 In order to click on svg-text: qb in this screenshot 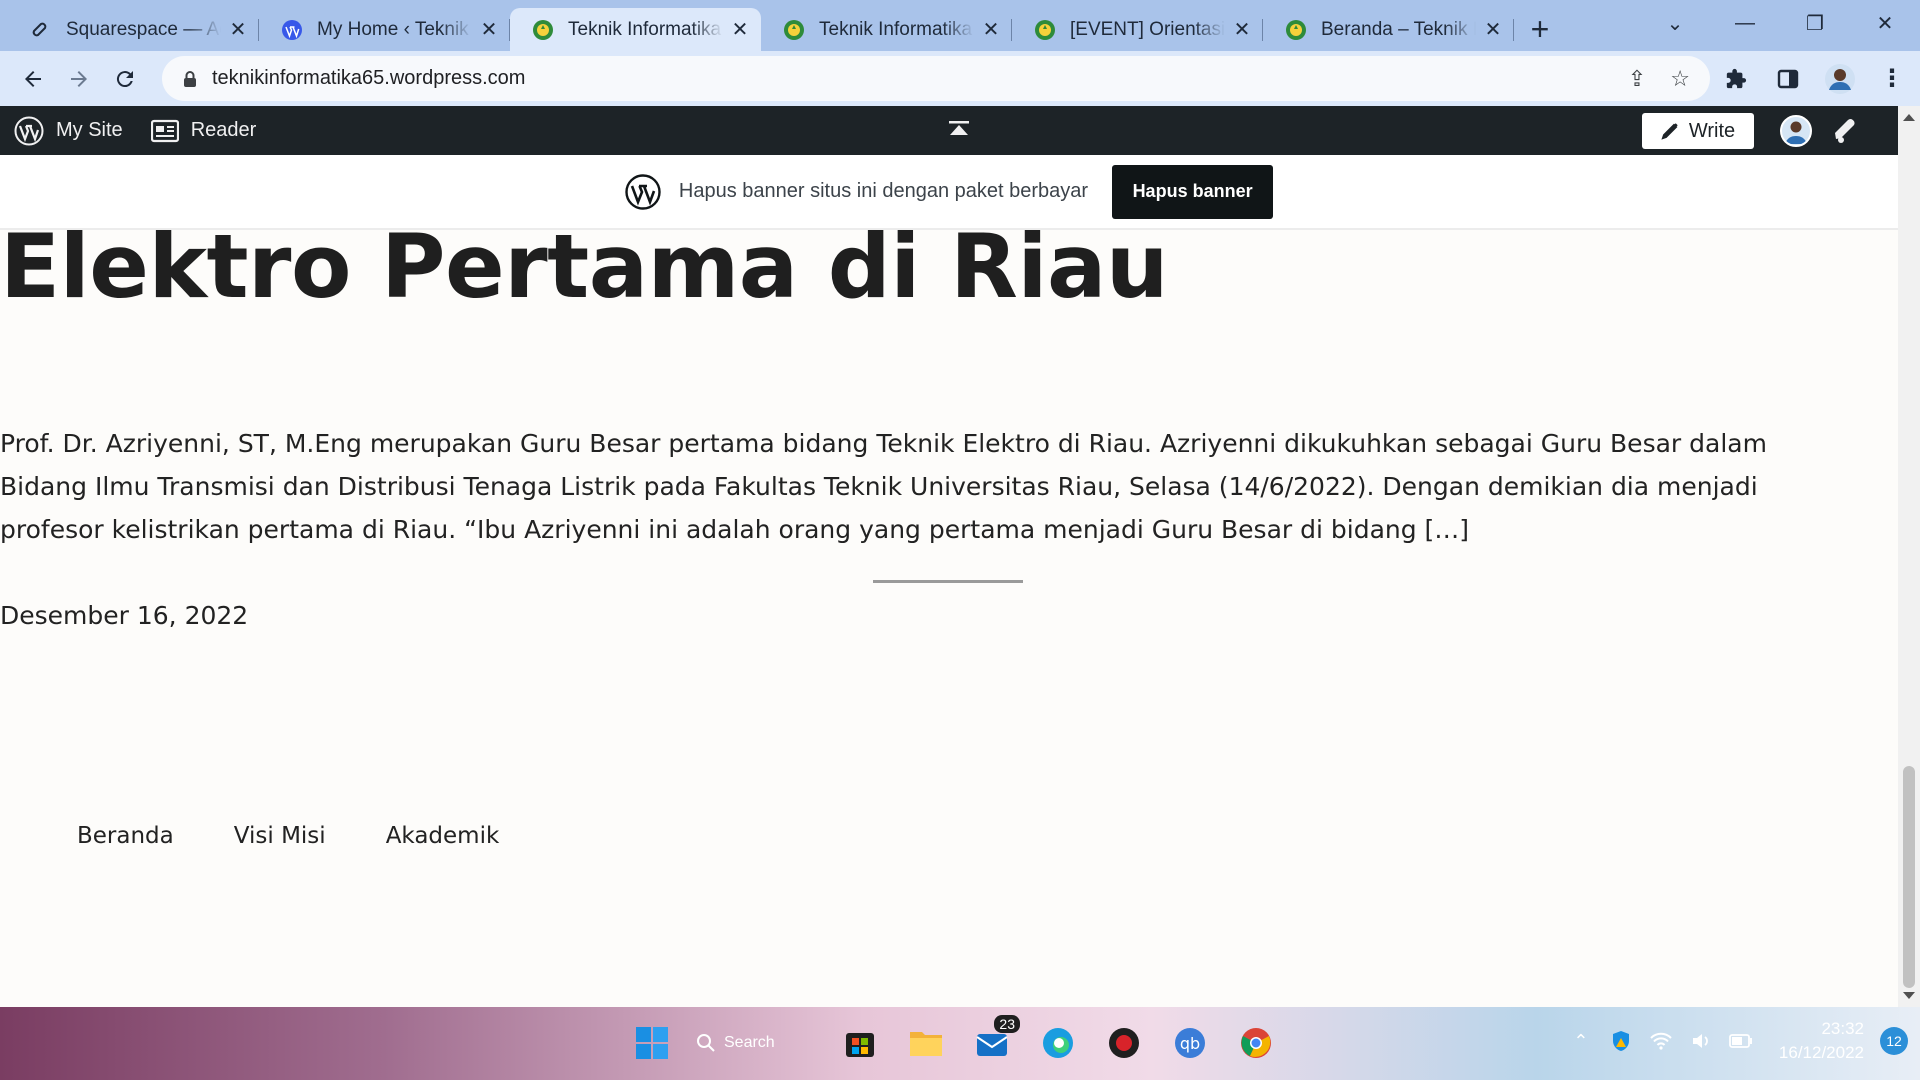, I will do `click(1190, 1043)`.